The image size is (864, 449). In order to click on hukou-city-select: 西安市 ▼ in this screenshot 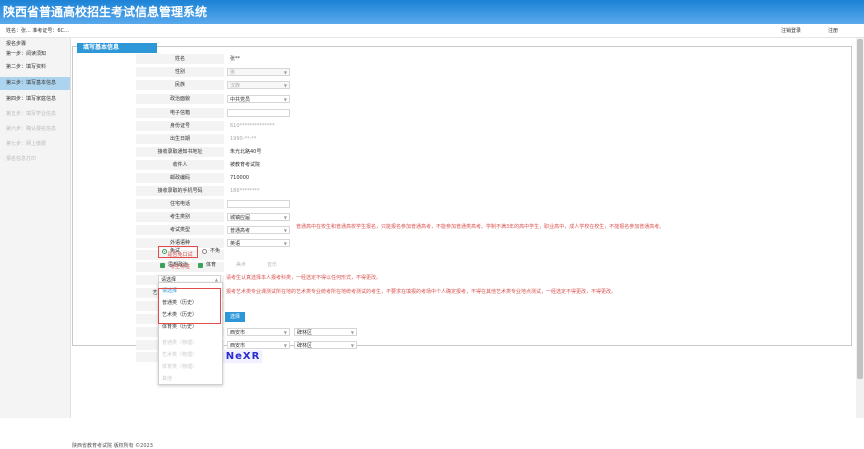, I will do `click(258, 345)`.